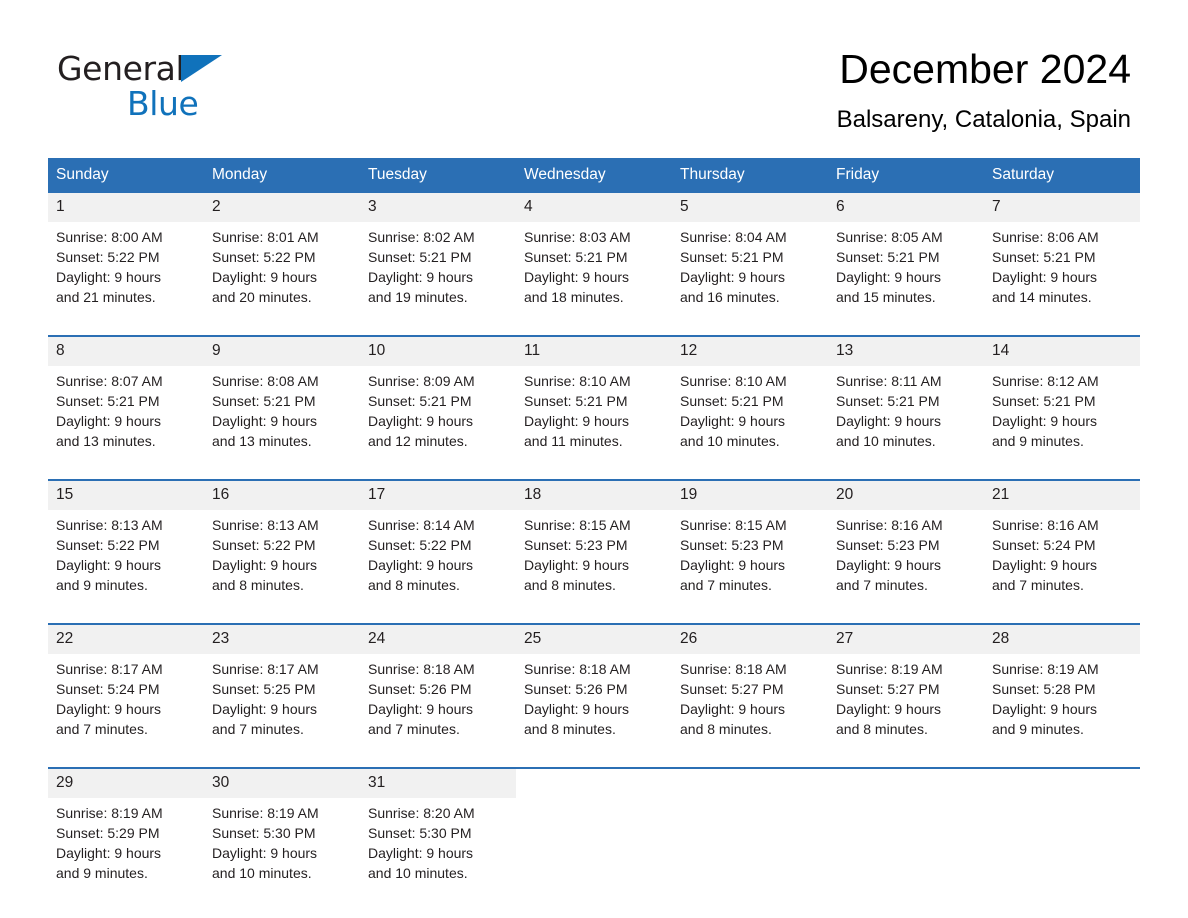 This screenshot has height=918, width=1188. What do you see at coordinates (750, 494) in the screenshot?
I see `day-number: 19` at bounding box center [750, 494].